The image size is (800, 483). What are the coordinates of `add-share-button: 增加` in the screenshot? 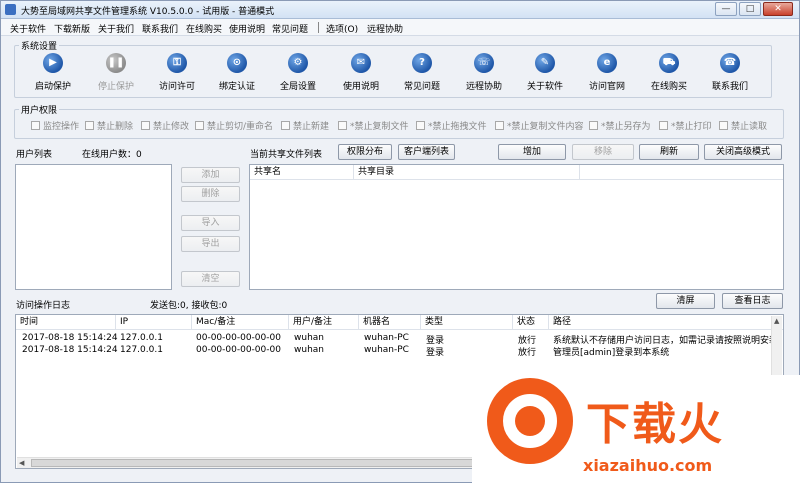 It's located at (532, 152).